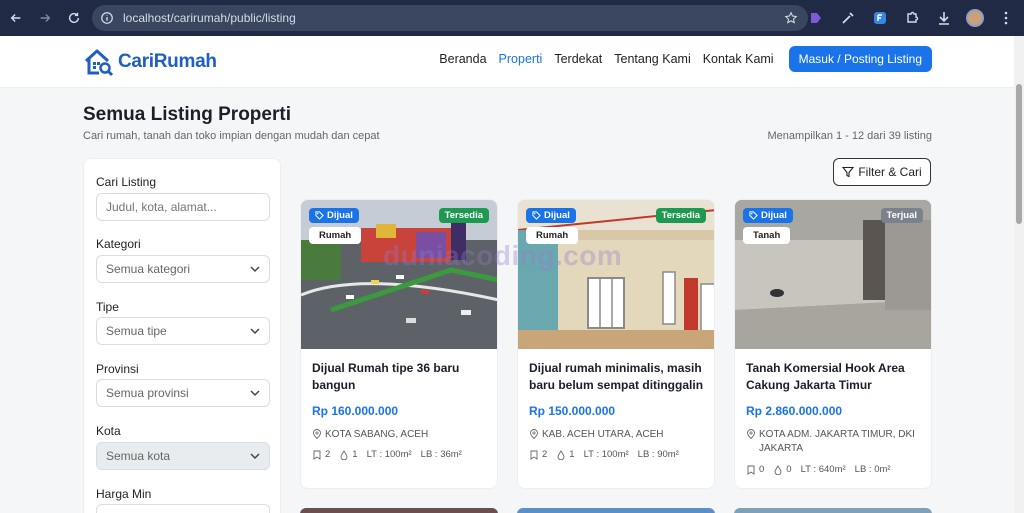 The height and width of the screenshot is (513, 1024). What do you see at coordinates (837, 441) in the screenshot?
I see `listing-location-text: KOTA ADM. JAKARTA TIMUR, DKI JAKARTA` at bounding box center [837, 441].